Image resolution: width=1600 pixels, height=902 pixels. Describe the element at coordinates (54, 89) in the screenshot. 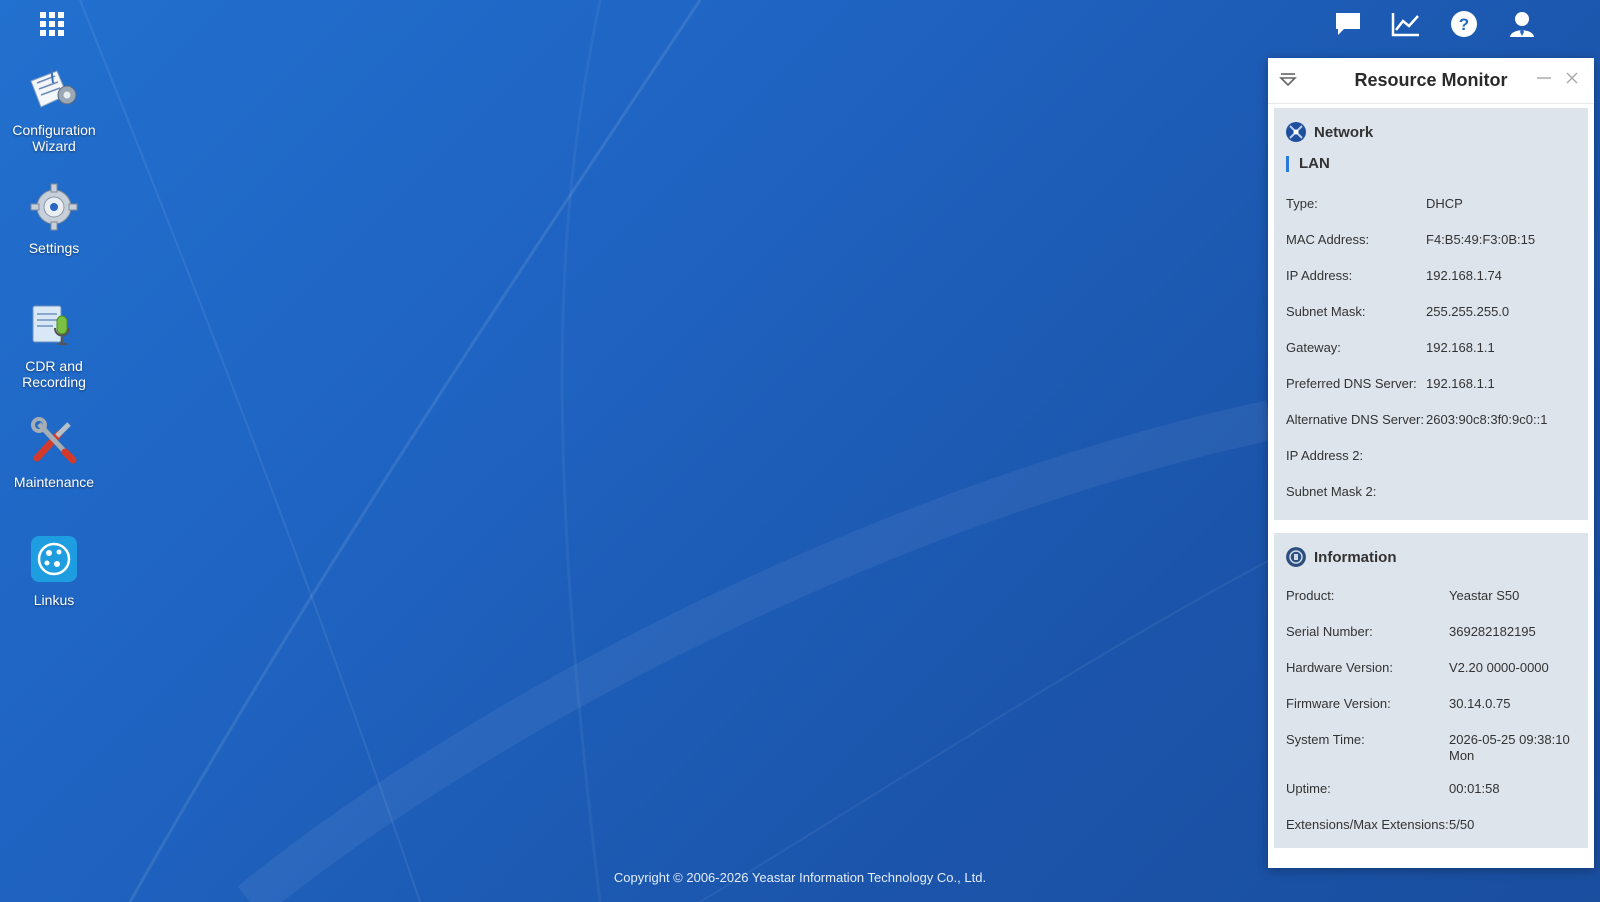

I see `wizard-icon` at that location.